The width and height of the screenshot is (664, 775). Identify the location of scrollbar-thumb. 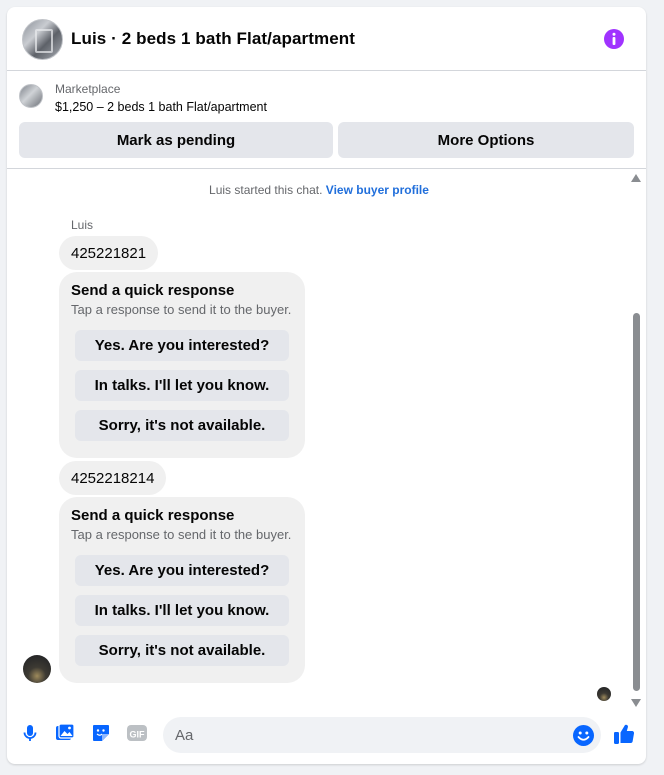
(636, 502).